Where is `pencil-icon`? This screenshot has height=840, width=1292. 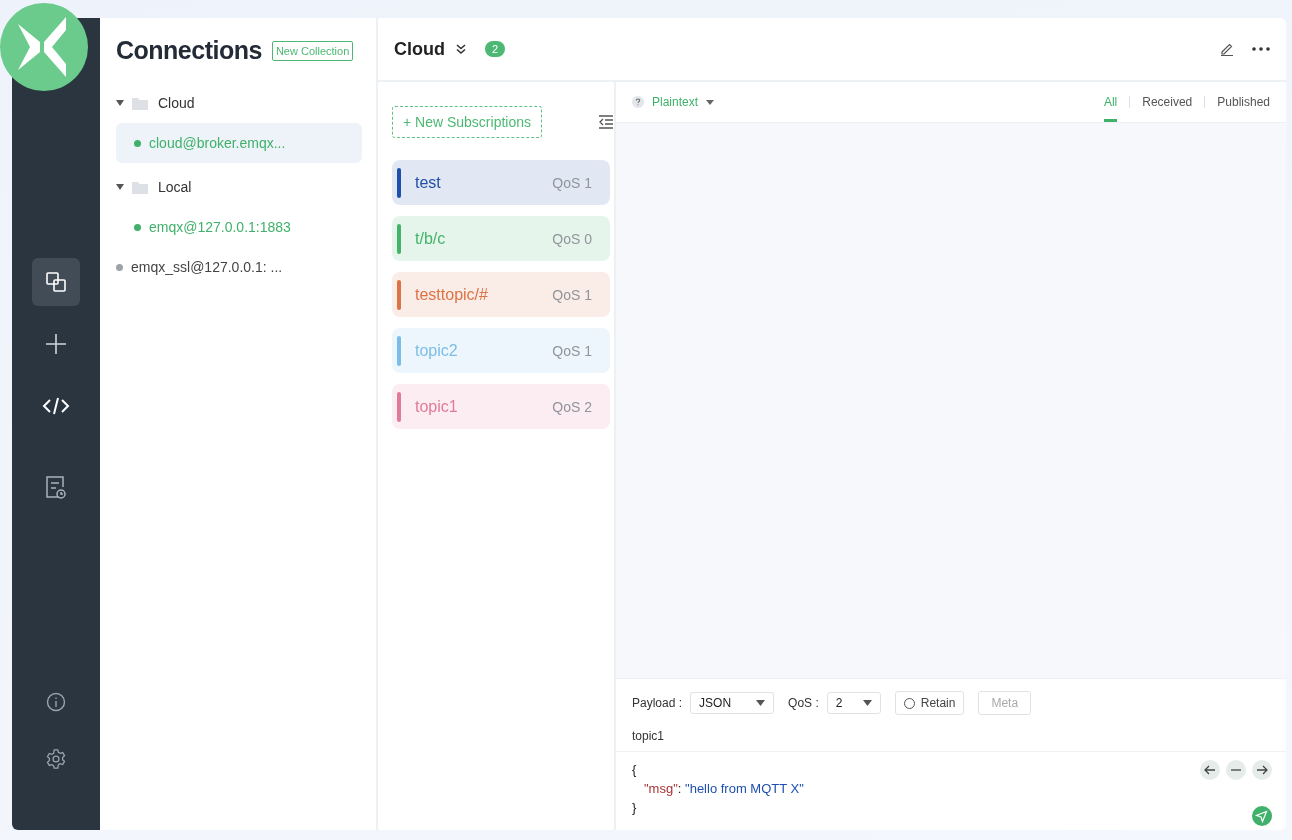
pencil-icon is located at coordinates (1227, 49).